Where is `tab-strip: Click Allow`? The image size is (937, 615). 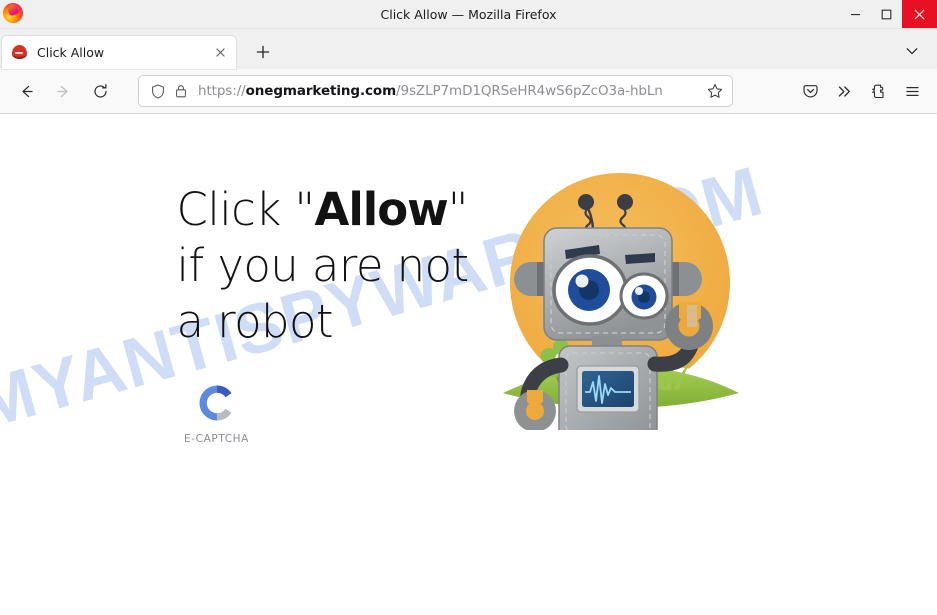
tab-strip: Click Allow is located at coordinates (468, 49).